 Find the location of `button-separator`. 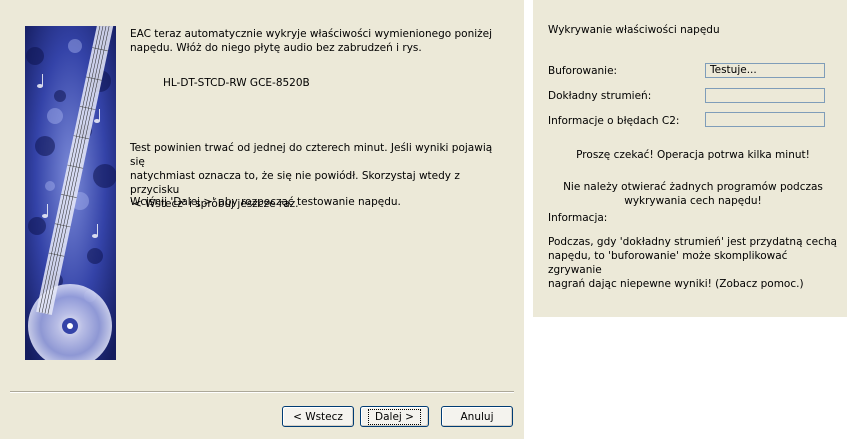

button-separator is located at coordinates (262, 392).